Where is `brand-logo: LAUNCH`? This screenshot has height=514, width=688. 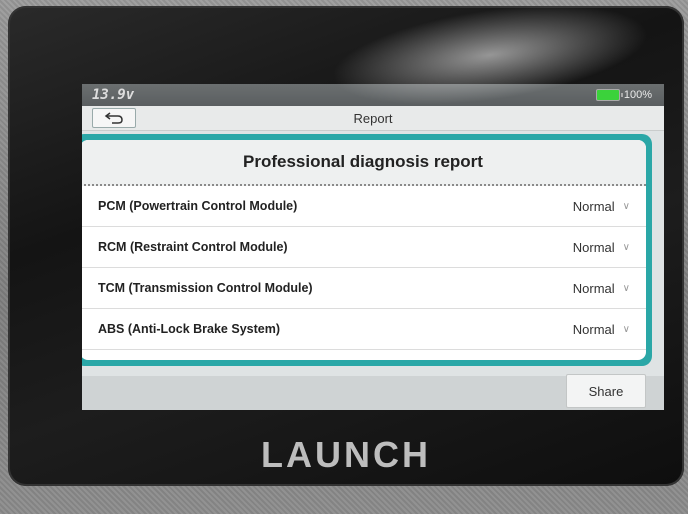
brand-logo: LAUNCH is located at coordinates (346, 454).